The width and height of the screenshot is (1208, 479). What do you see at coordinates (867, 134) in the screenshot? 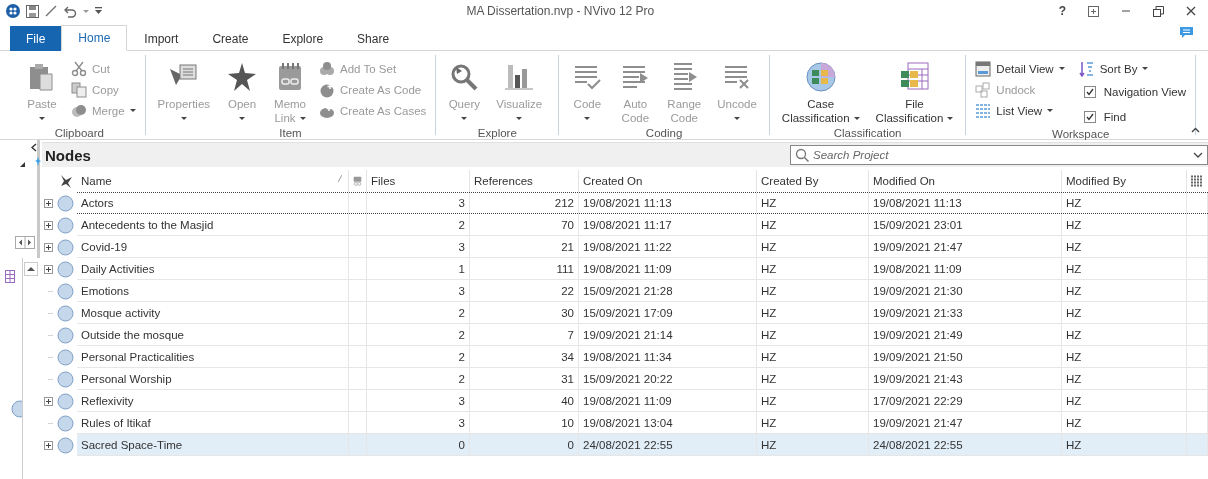
I see `group-label: Classification` at bounding box center [867, 134].